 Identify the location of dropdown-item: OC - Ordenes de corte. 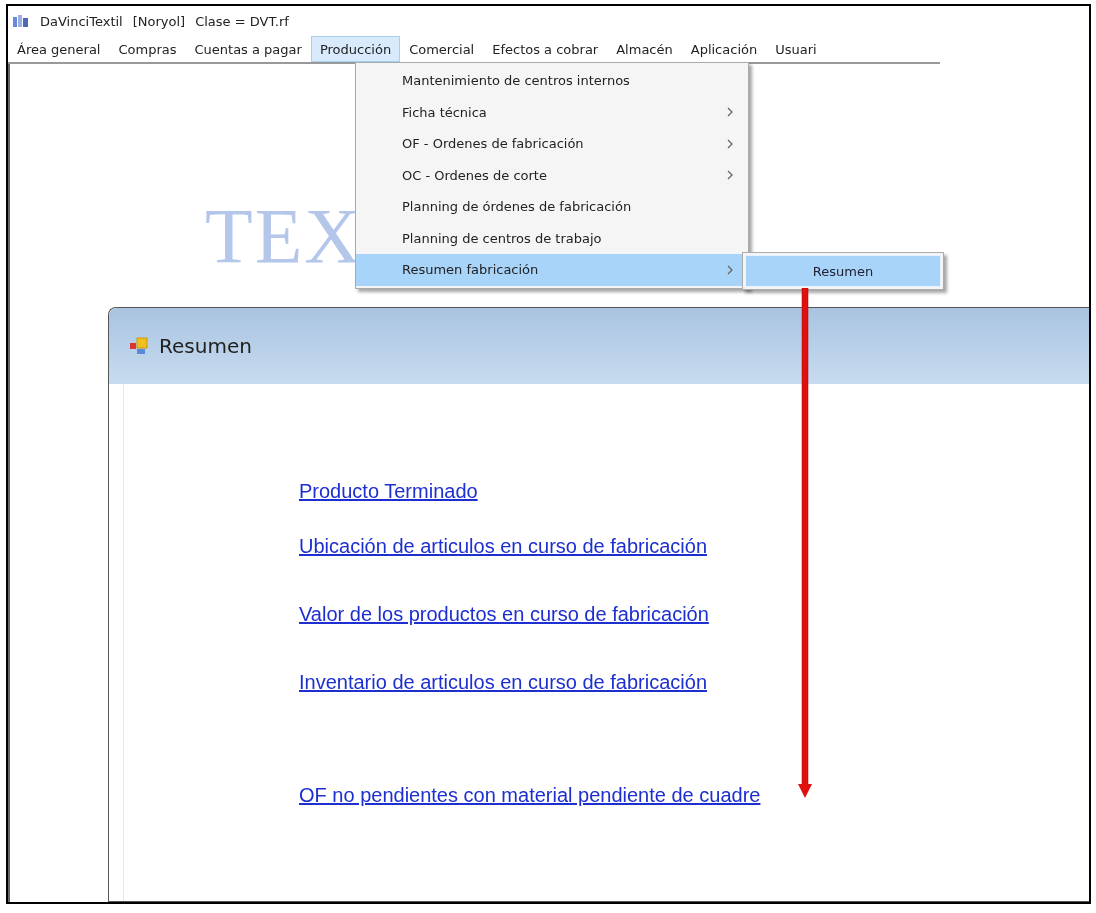
(552, 175).